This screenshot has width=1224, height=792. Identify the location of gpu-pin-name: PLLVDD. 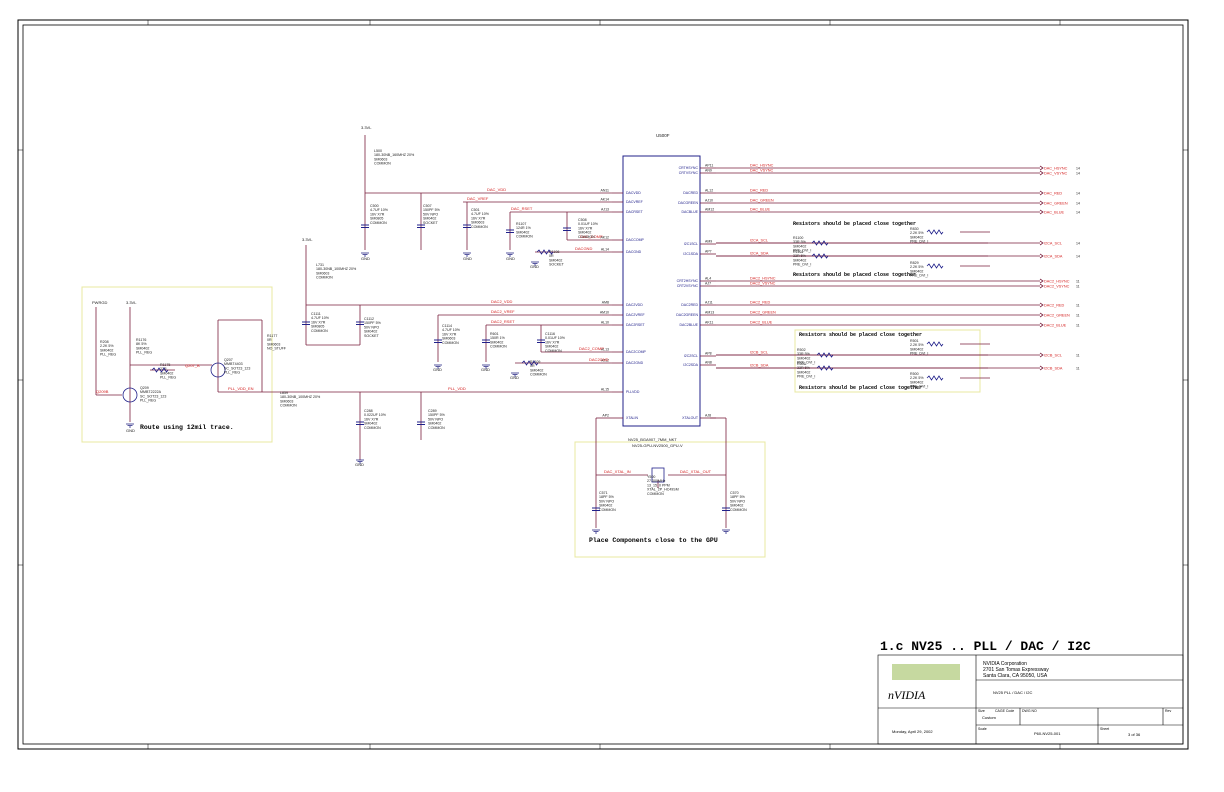
(633, 392).